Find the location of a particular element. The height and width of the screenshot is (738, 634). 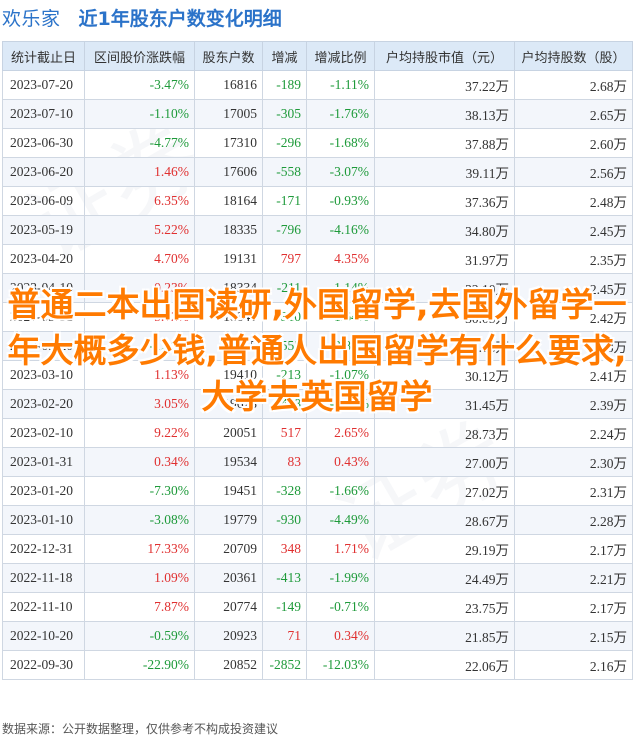

cell-value: 22.06万 is located at coordinates (444, 665).